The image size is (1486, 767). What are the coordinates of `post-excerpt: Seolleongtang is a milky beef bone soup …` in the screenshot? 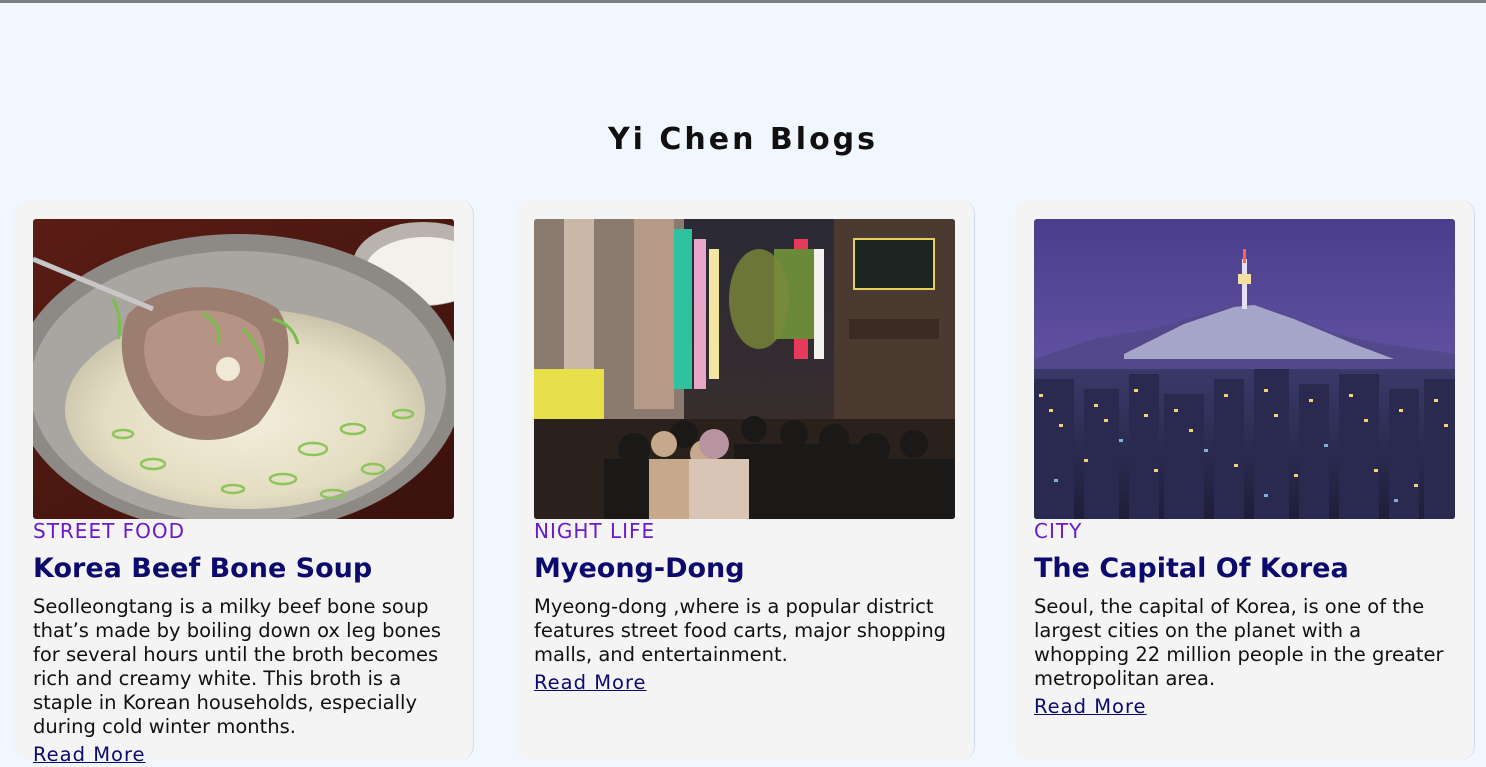 It's located at (243, 681).